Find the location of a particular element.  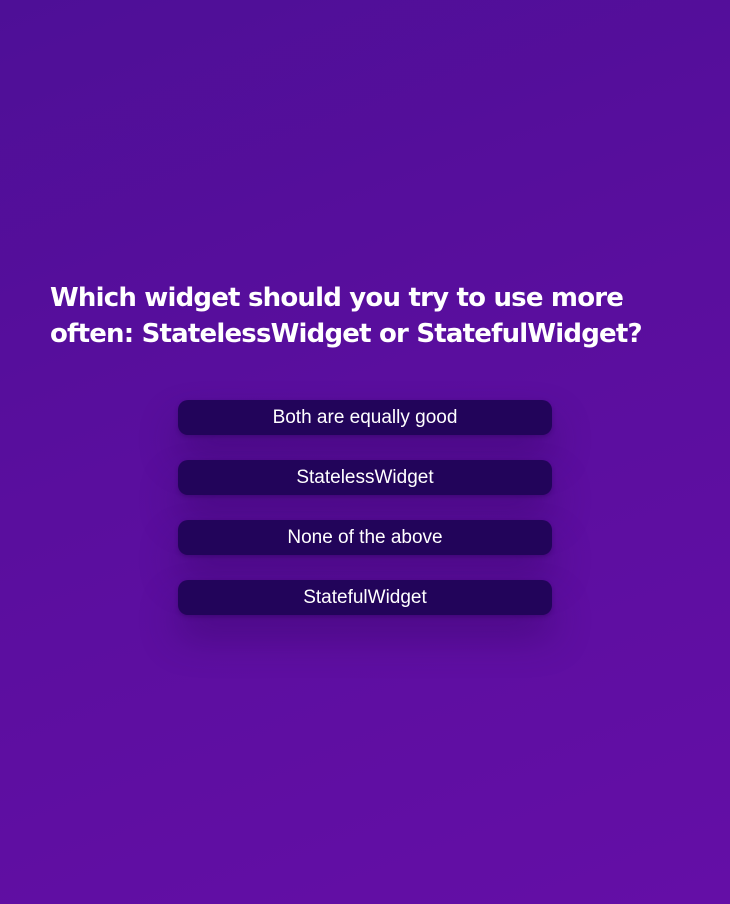

answer-button-none-of-the-above: None of the above is located at coordinates (365, 537).